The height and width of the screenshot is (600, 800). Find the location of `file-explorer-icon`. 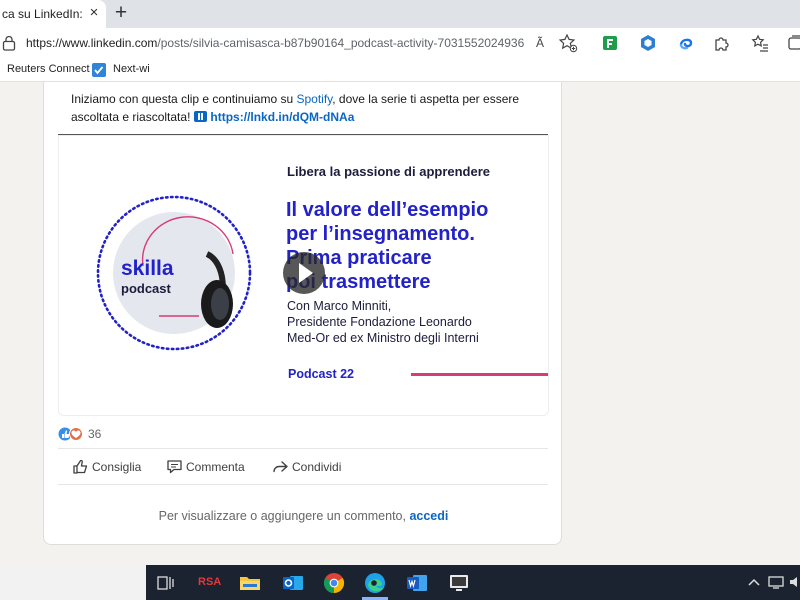

file-explorer-icon is located at coordinates (250, 583).